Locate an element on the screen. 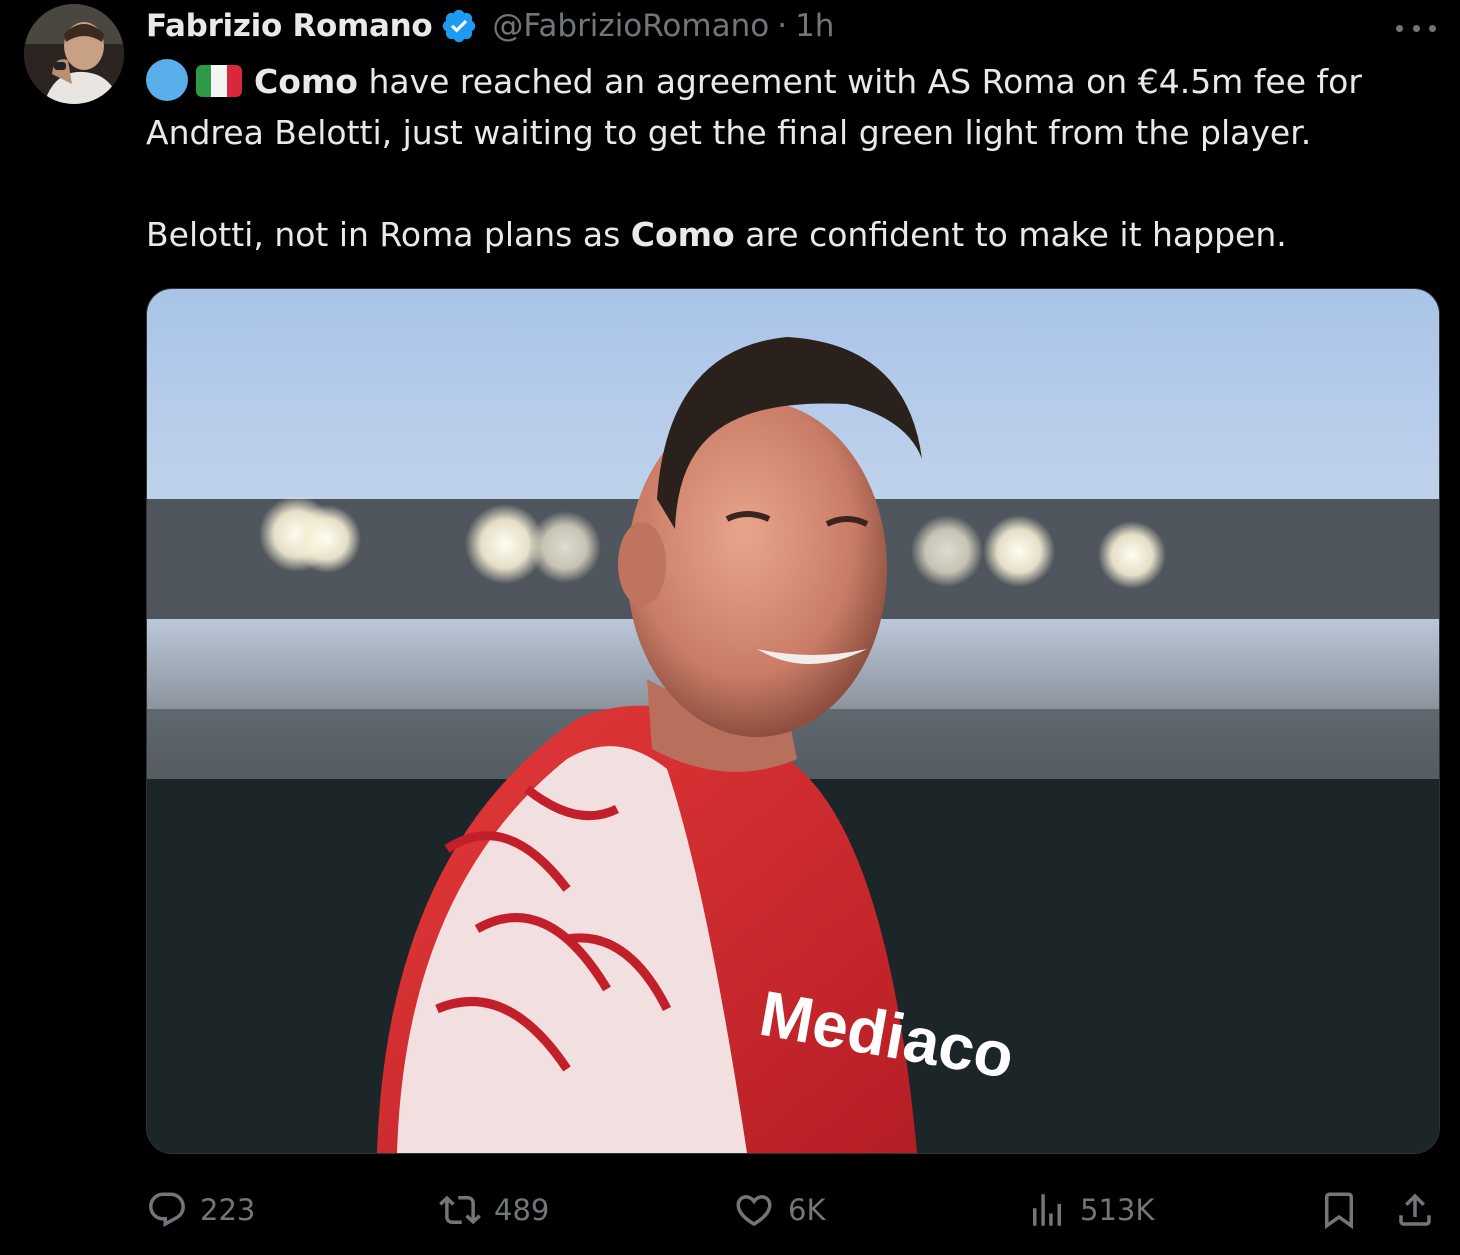 This screenshot has height=1255, width=1460. repost-icon is located at coordinates (460, 1210).